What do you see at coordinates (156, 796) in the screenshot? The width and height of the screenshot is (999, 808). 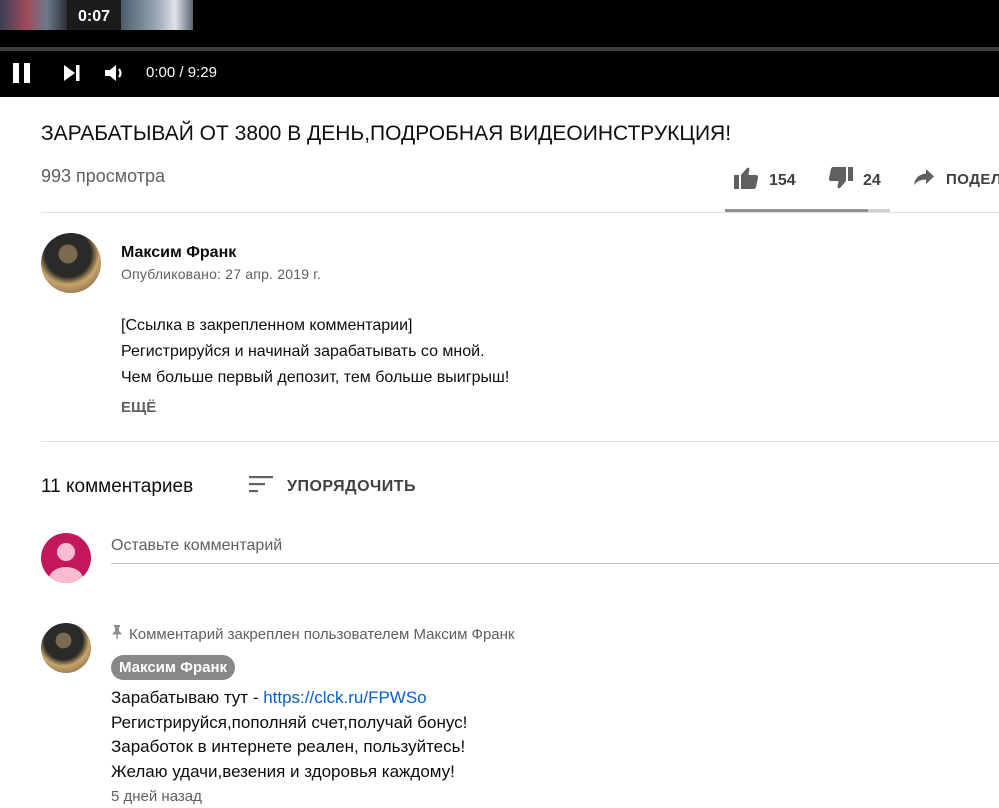 I see `comment-timestamp: 5 дней назад` at bounding box center [156, 796].